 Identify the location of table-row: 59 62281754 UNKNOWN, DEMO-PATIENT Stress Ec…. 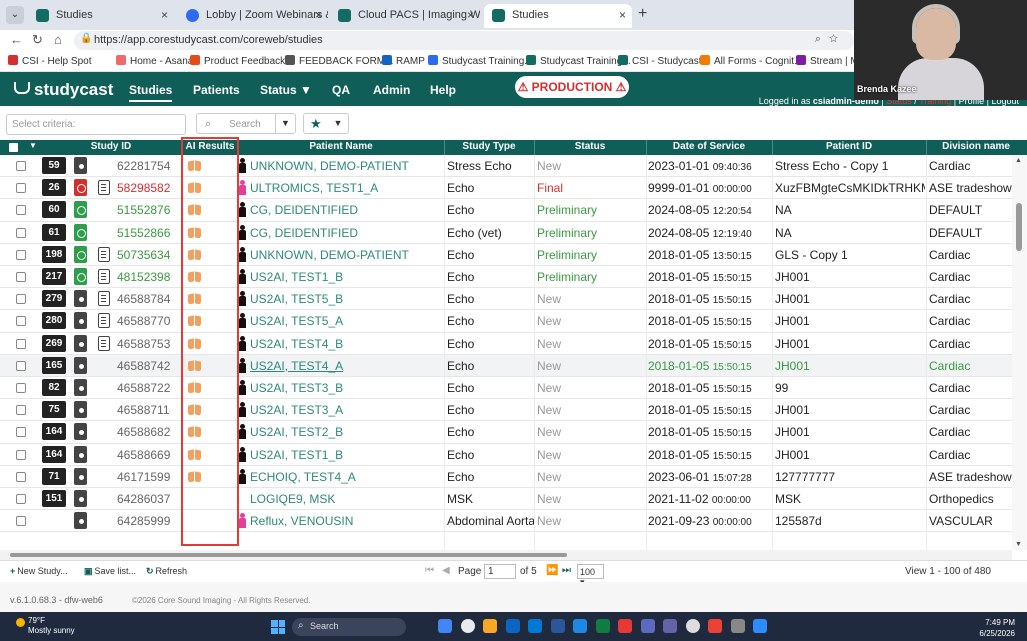
(506, 166).